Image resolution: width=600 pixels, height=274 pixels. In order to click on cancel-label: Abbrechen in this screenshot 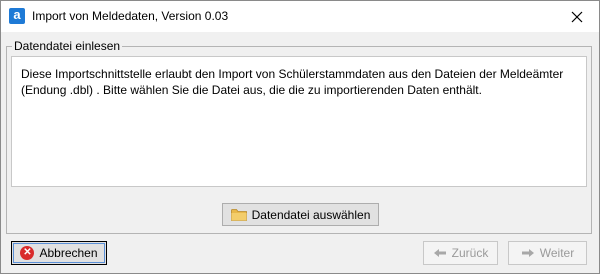, I will do `click(68, 253)`.